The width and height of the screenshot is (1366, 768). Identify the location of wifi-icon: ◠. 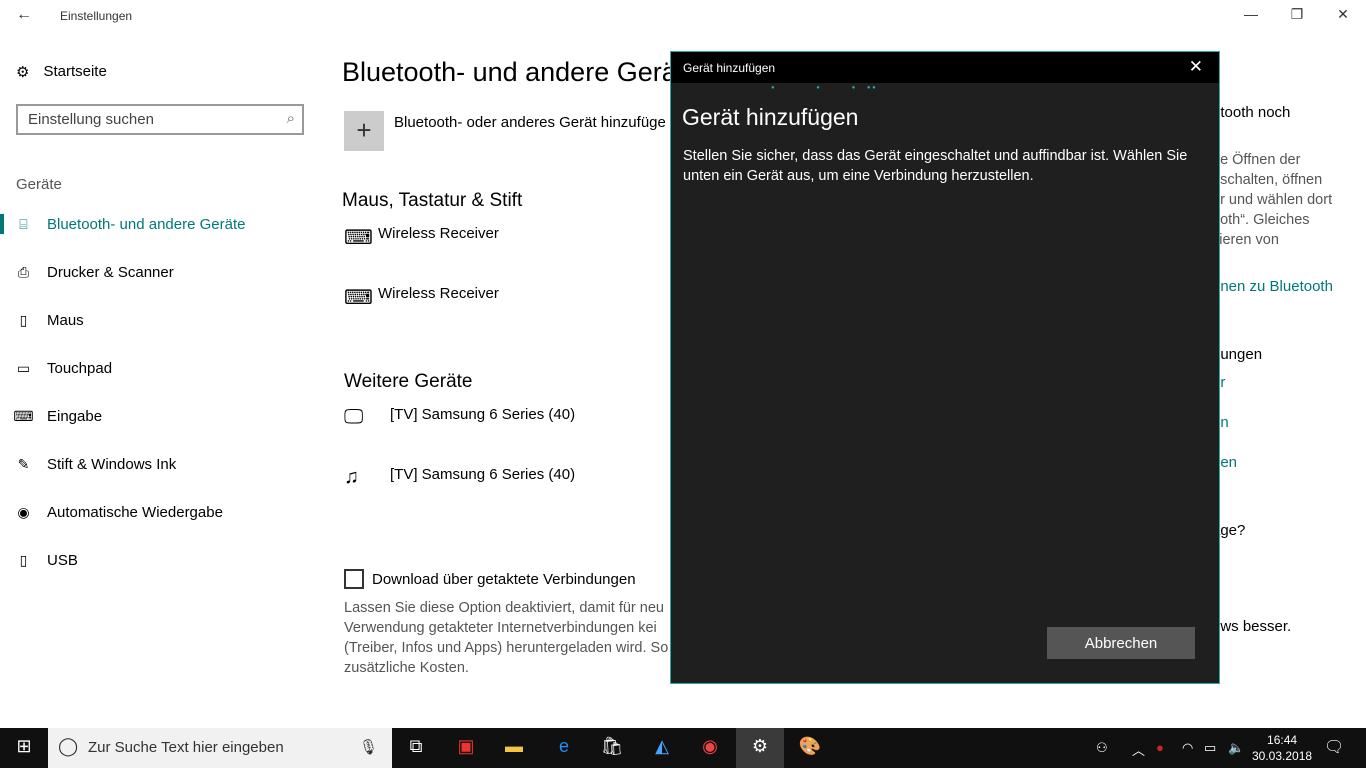
(1187, 748).